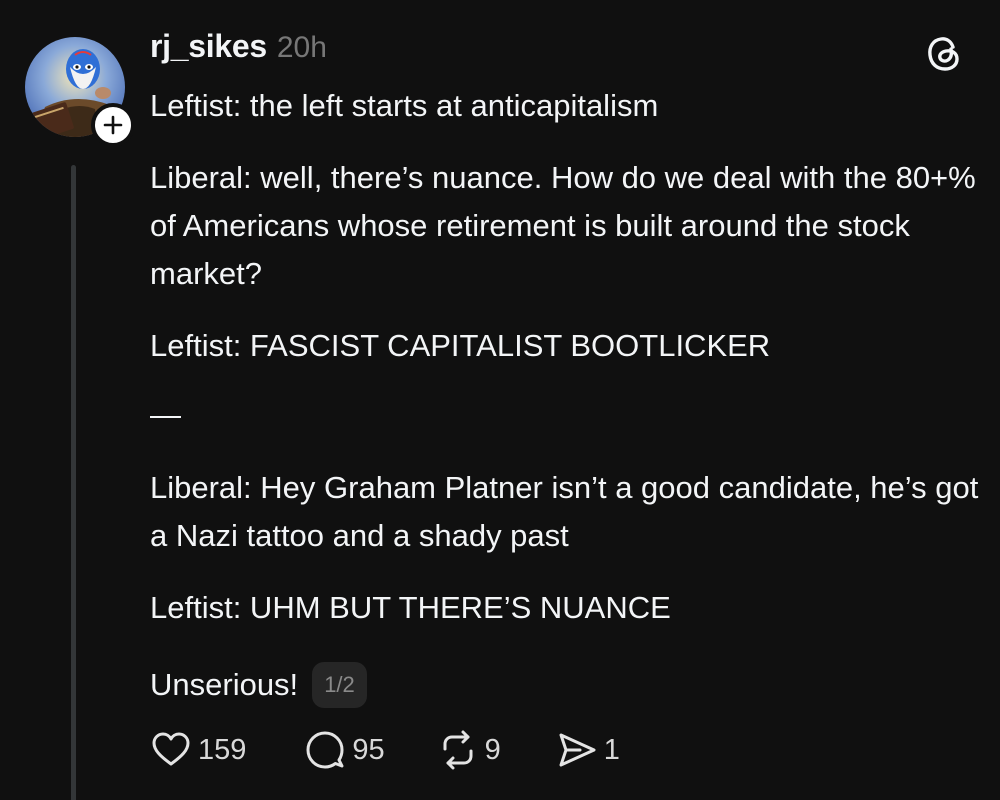  Describe the element at coordinates (224, 684) in the screenshot. I see `post-paragraph: Unserious!` at that location.